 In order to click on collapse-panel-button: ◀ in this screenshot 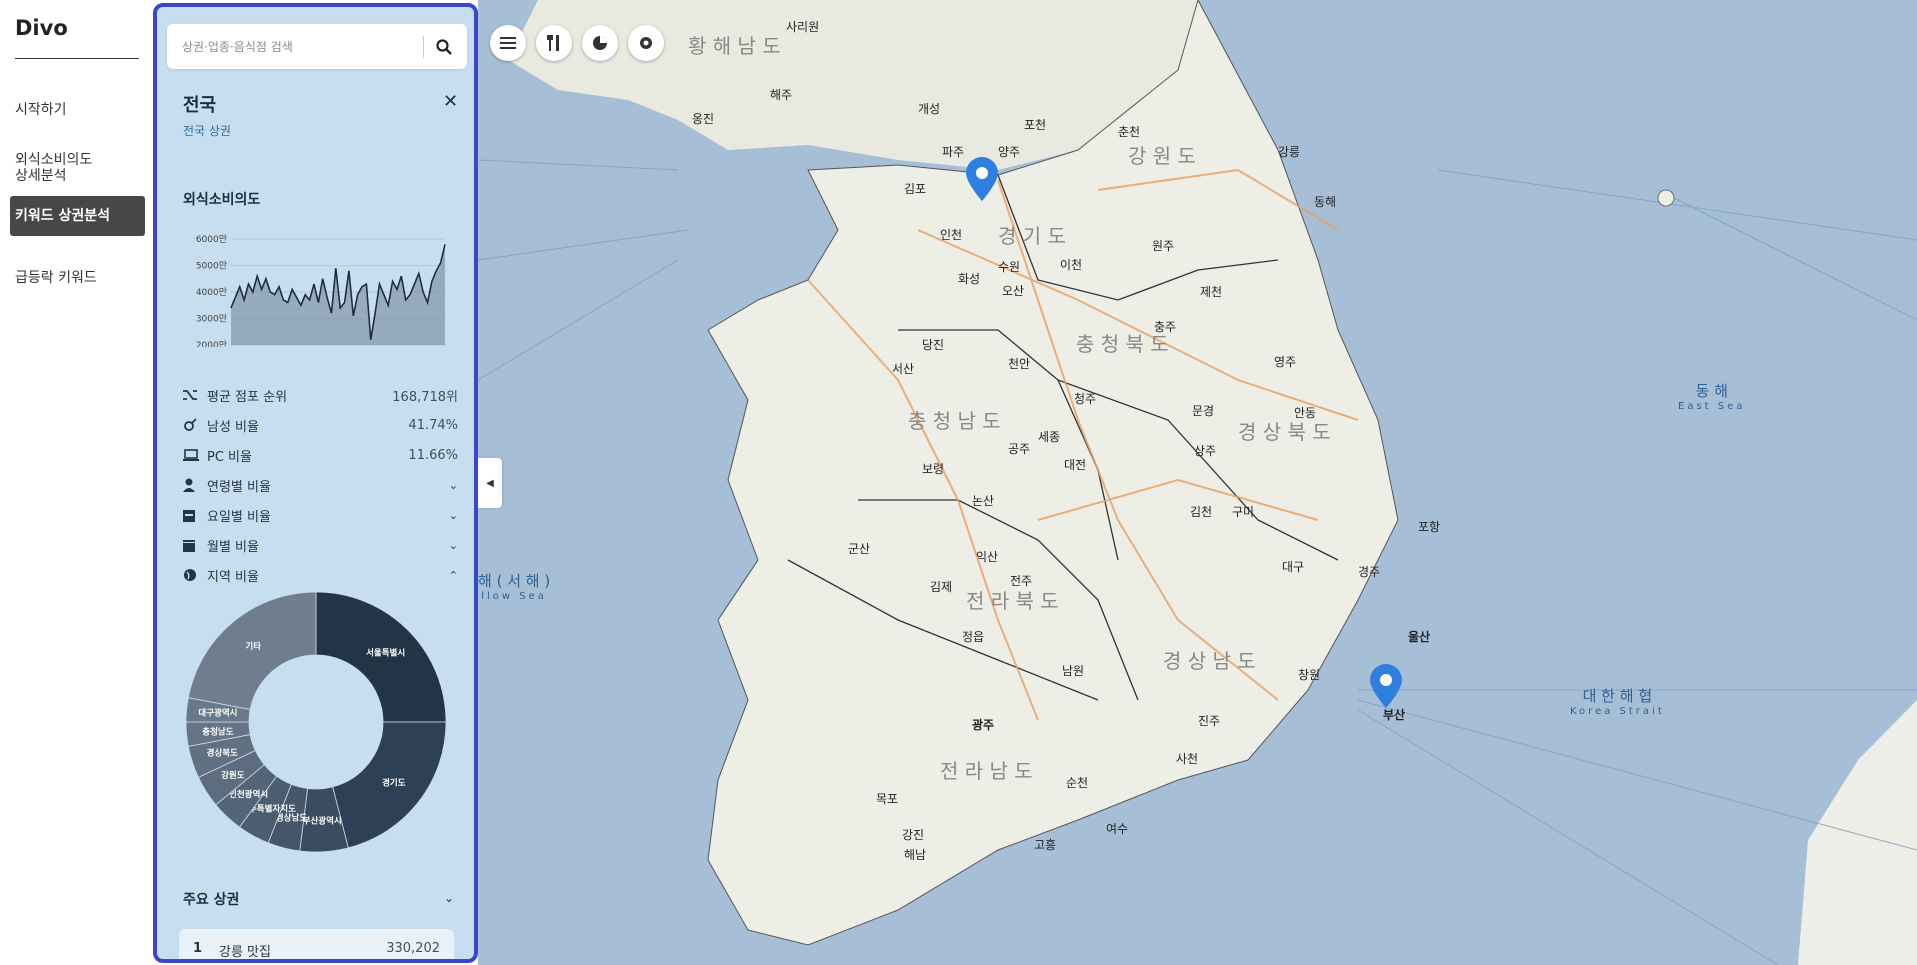, I will do `click(490, 483)`.